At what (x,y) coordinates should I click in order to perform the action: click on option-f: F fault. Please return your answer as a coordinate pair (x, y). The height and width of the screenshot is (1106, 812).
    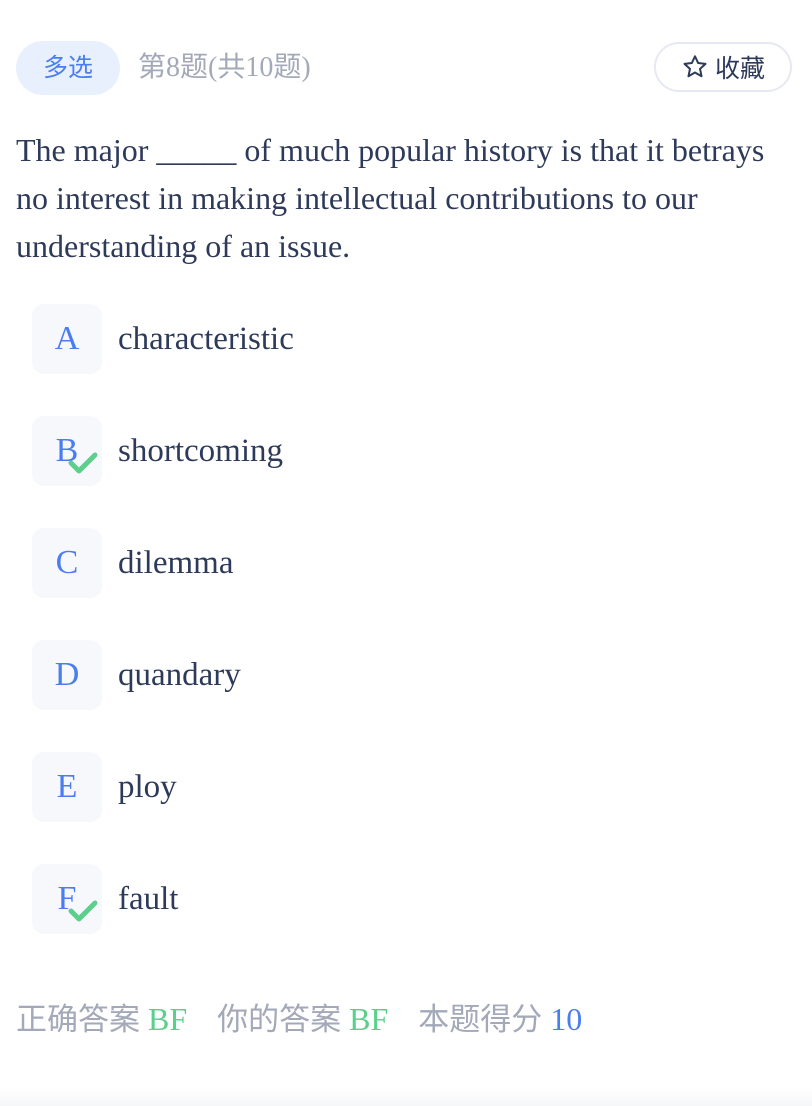
    Looking at the image, I should click on (402, 899).